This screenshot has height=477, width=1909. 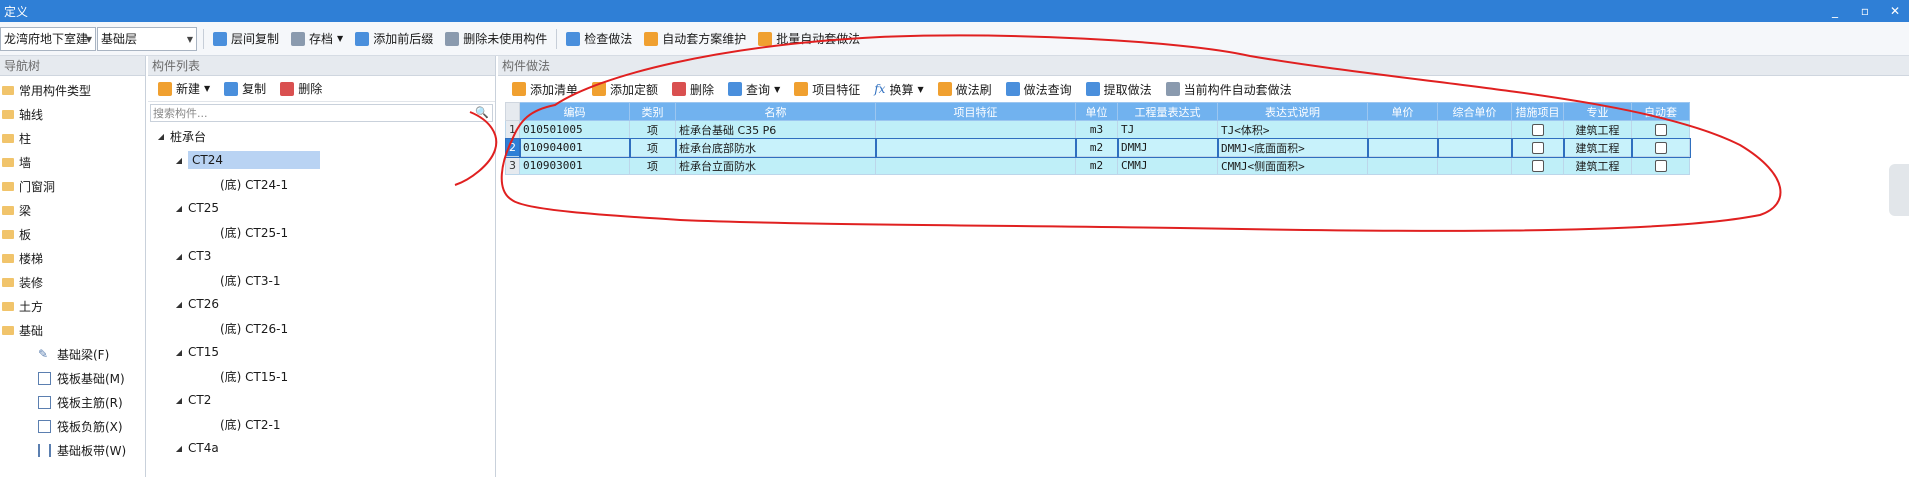 I want to click on nav-item-stair: 楼梯, so click(x=72, y=258).